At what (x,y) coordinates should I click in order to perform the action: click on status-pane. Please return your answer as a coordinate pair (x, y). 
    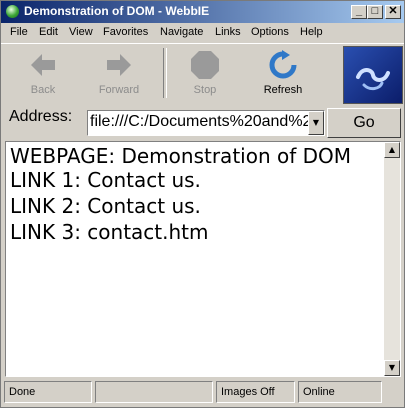
    Looking at the image, I should click on (154, 392).